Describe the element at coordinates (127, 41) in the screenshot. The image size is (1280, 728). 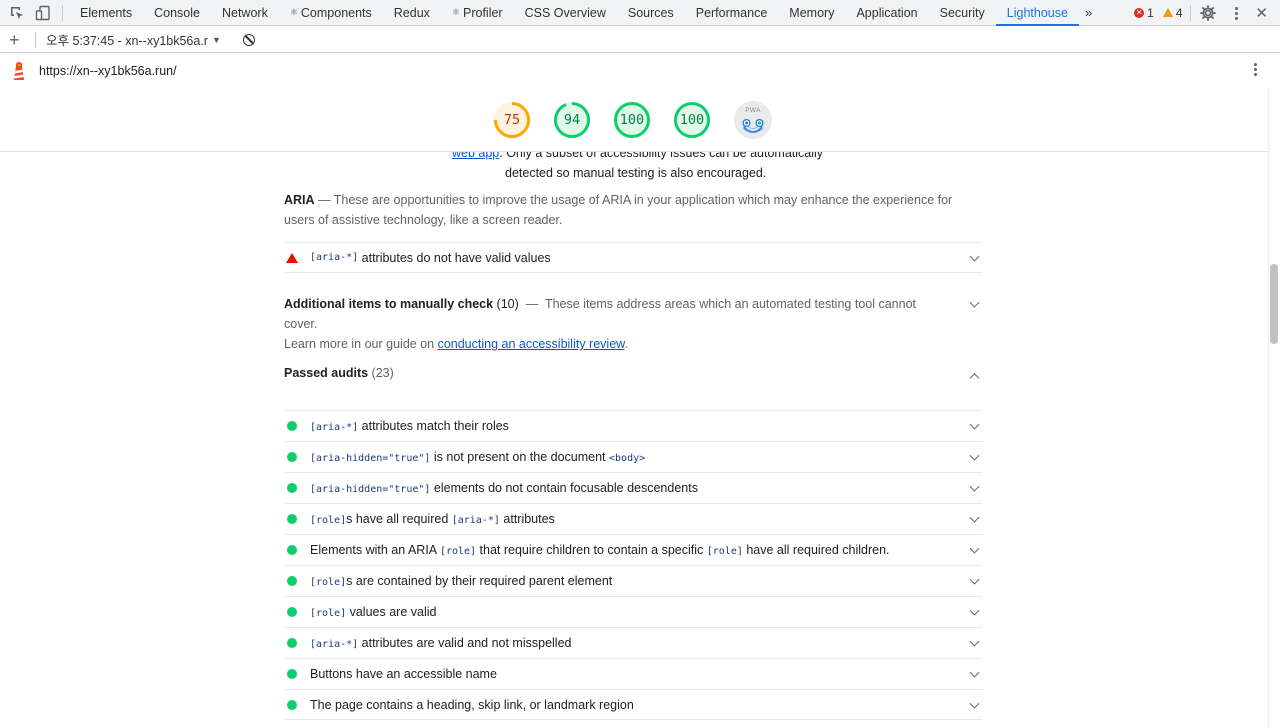
I see `report-selector-label: 오후 5:37:45 - xn--xy1bk56a.r` at that location.